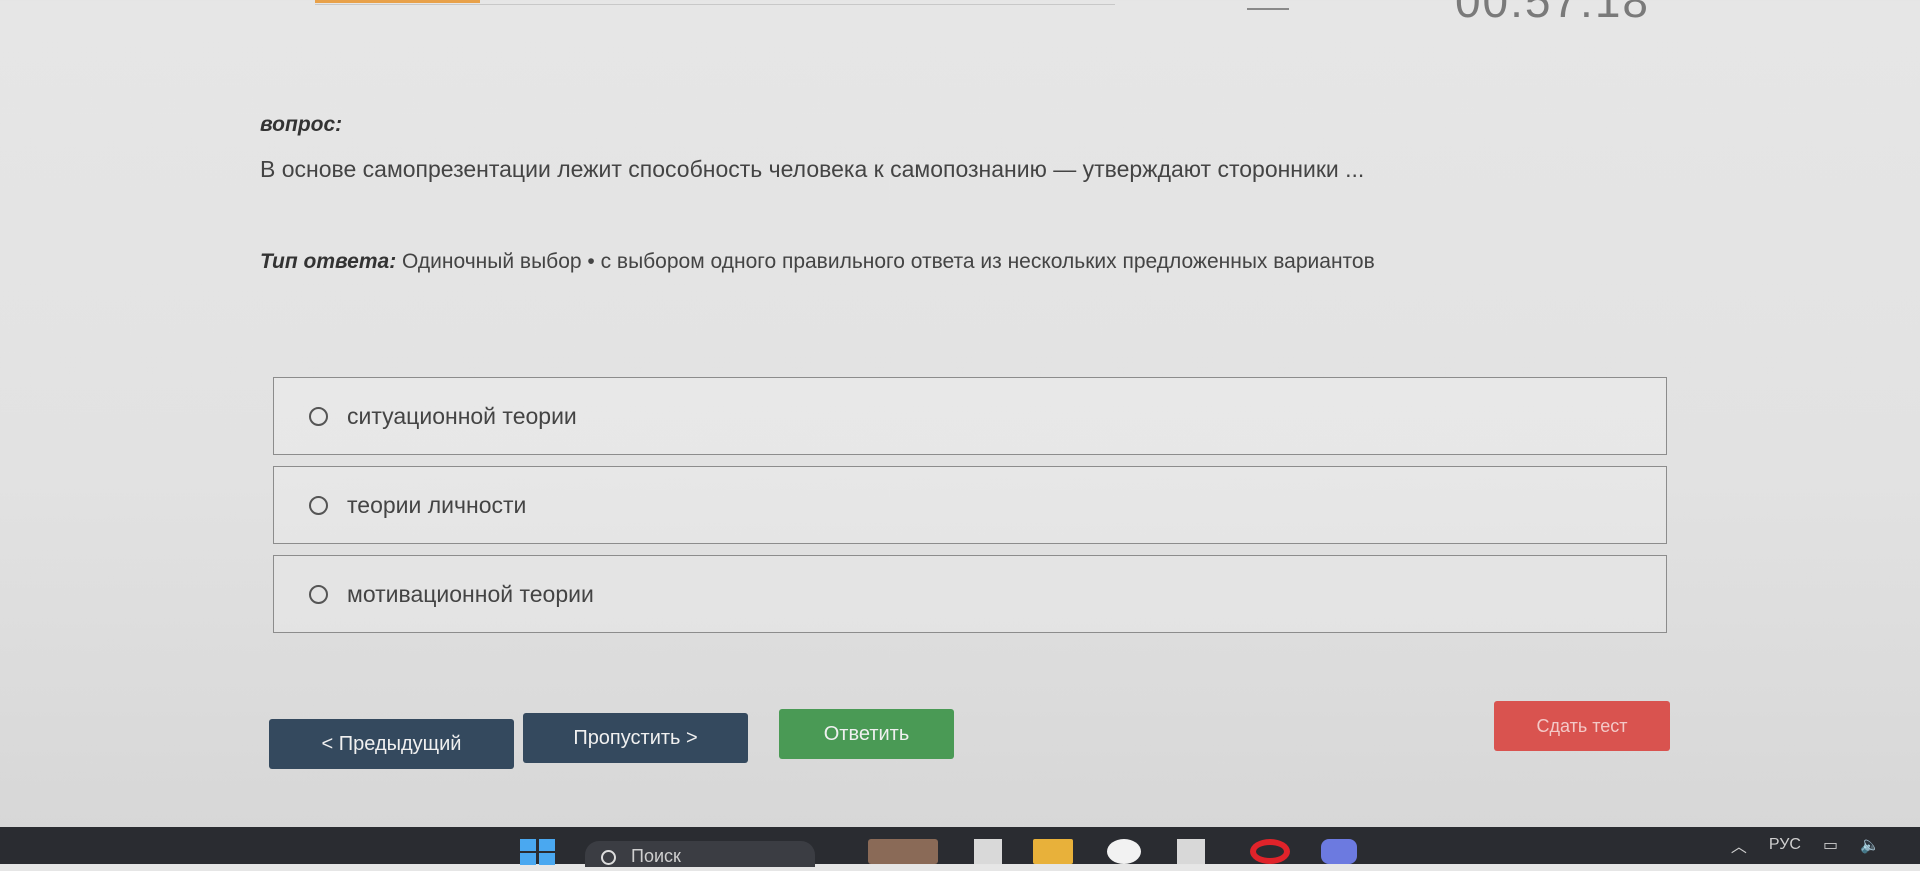 The width and height of the screenshot is (1920, 871). I want to click on previous-button: < Предыдущий, so click(391, 744).